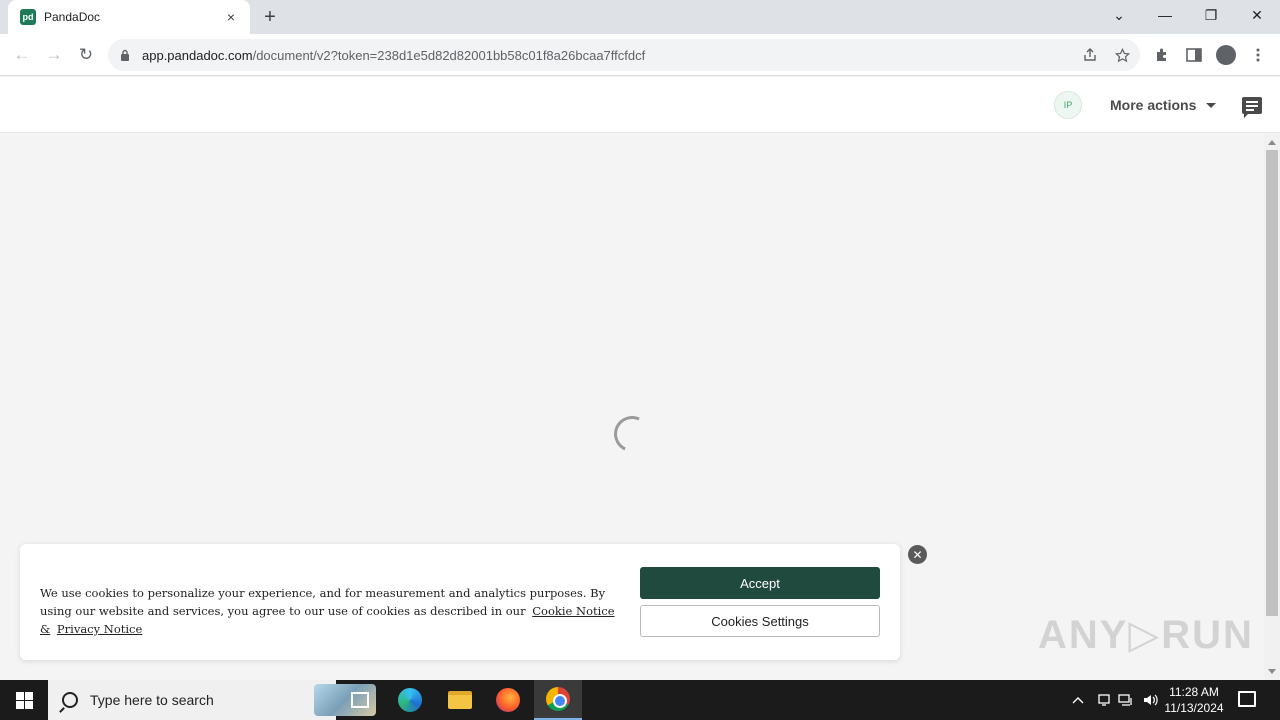 The width and height of the screenshot is (1280, 720). I want to click on back-button: ←, so click(22, 55).